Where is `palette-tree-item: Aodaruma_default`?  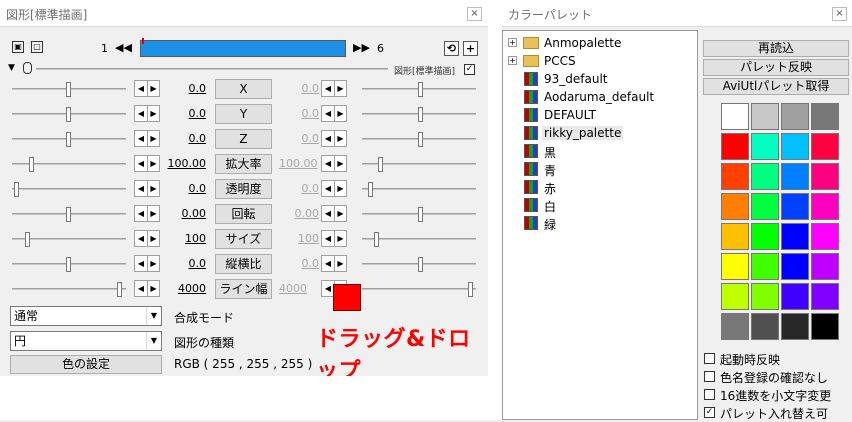 palette-tree-item: Aodaruma_default is located at coordinates (601, 97).